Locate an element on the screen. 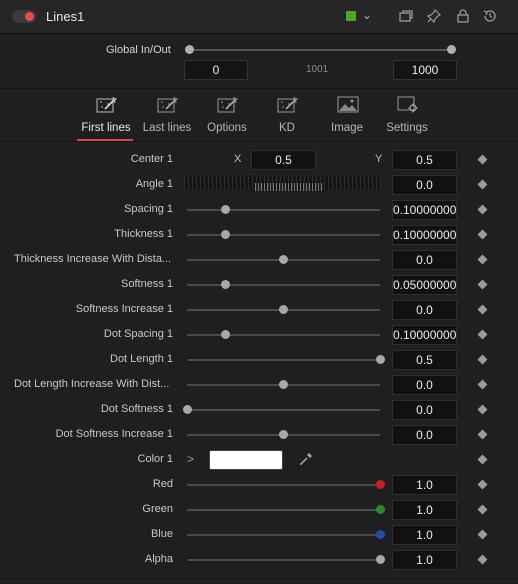 The width and height of the screenshot is (518, 584). param-row: Thickness 1 0.10000000 is located at coordinates (259, 234).